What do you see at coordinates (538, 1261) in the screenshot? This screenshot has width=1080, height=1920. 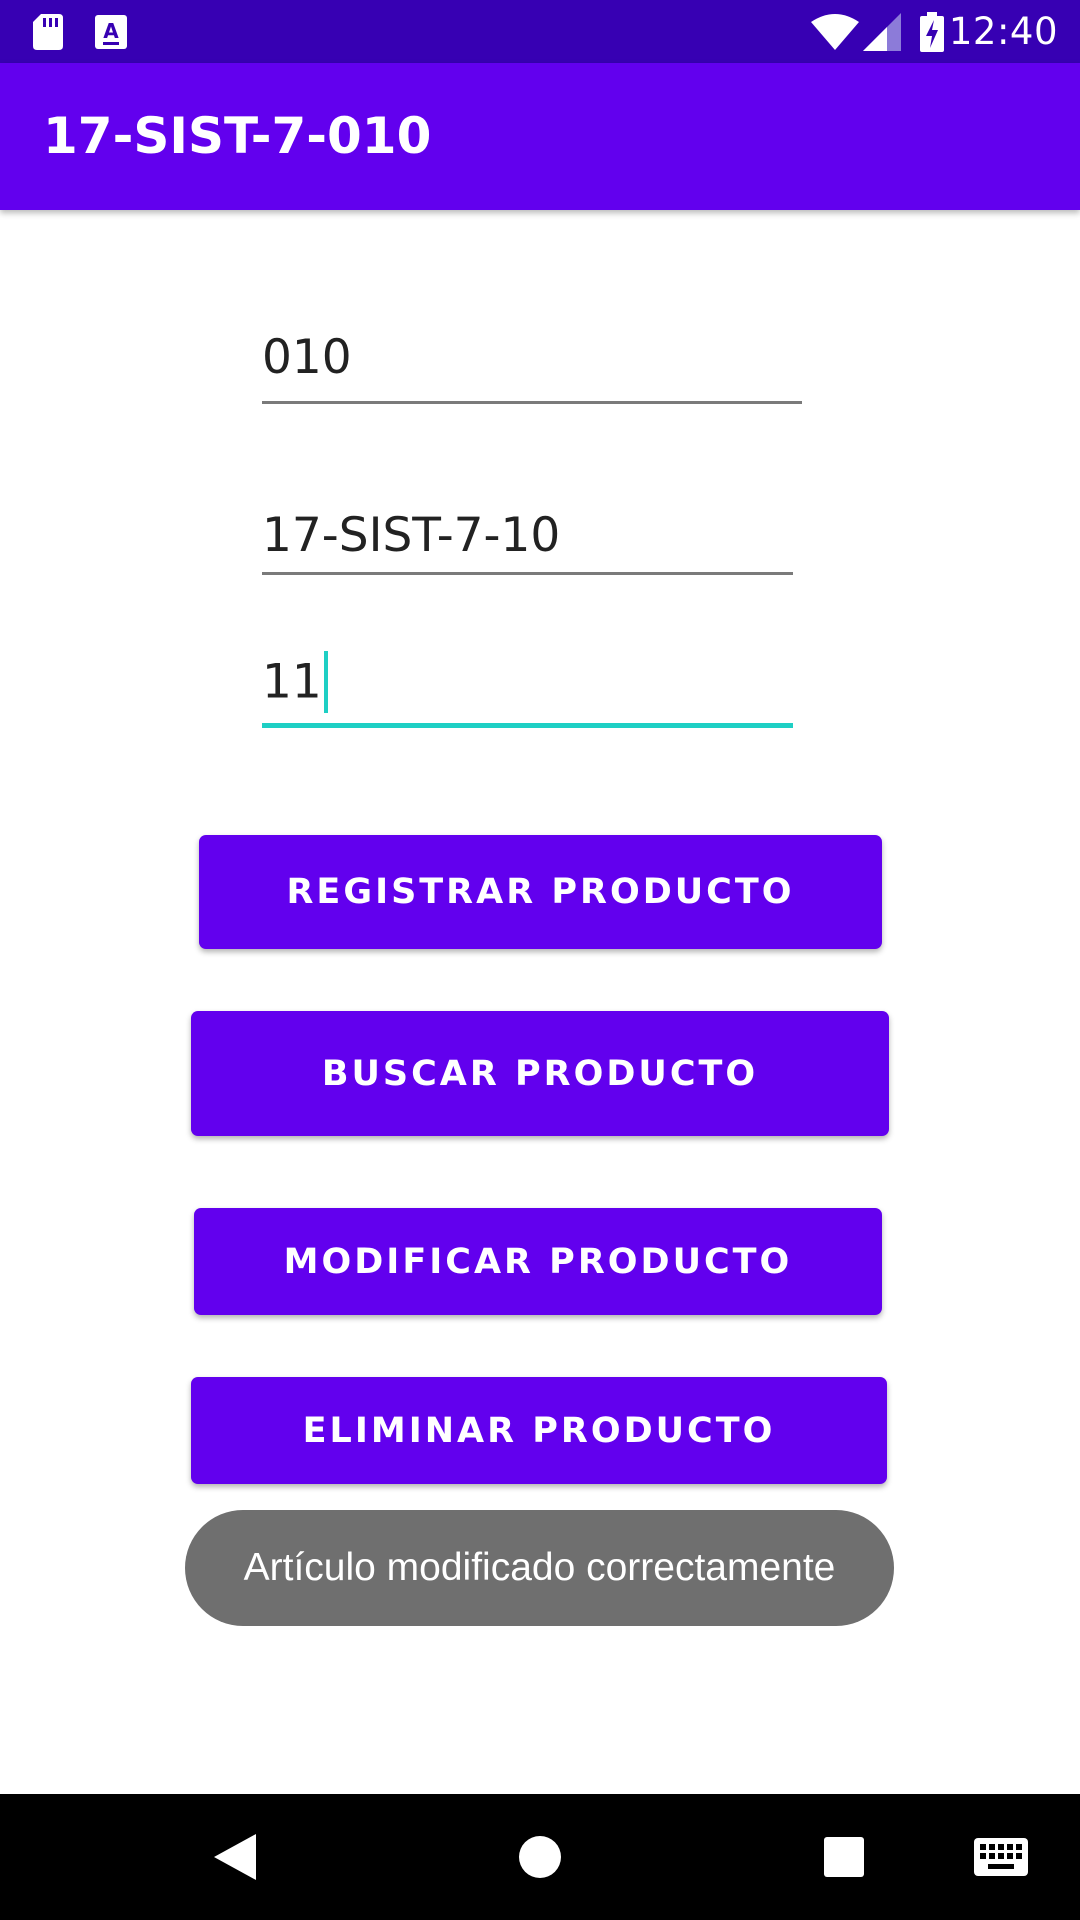 I see `modify-product-button: MODIFICAR PRODUCTO` at bounding box center [538, 1261].